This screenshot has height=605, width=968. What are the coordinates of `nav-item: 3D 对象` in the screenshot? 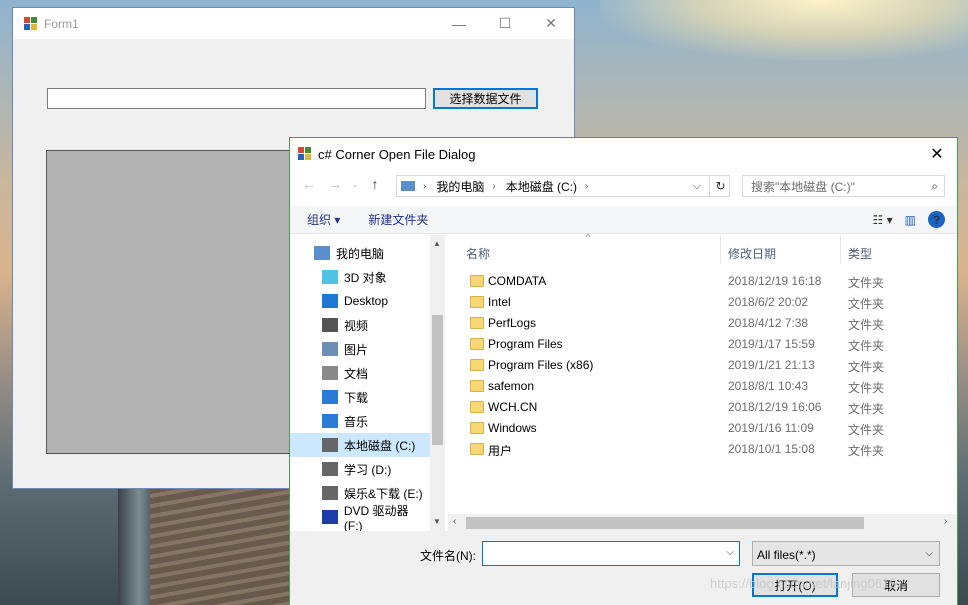 It's located at (360, 277).